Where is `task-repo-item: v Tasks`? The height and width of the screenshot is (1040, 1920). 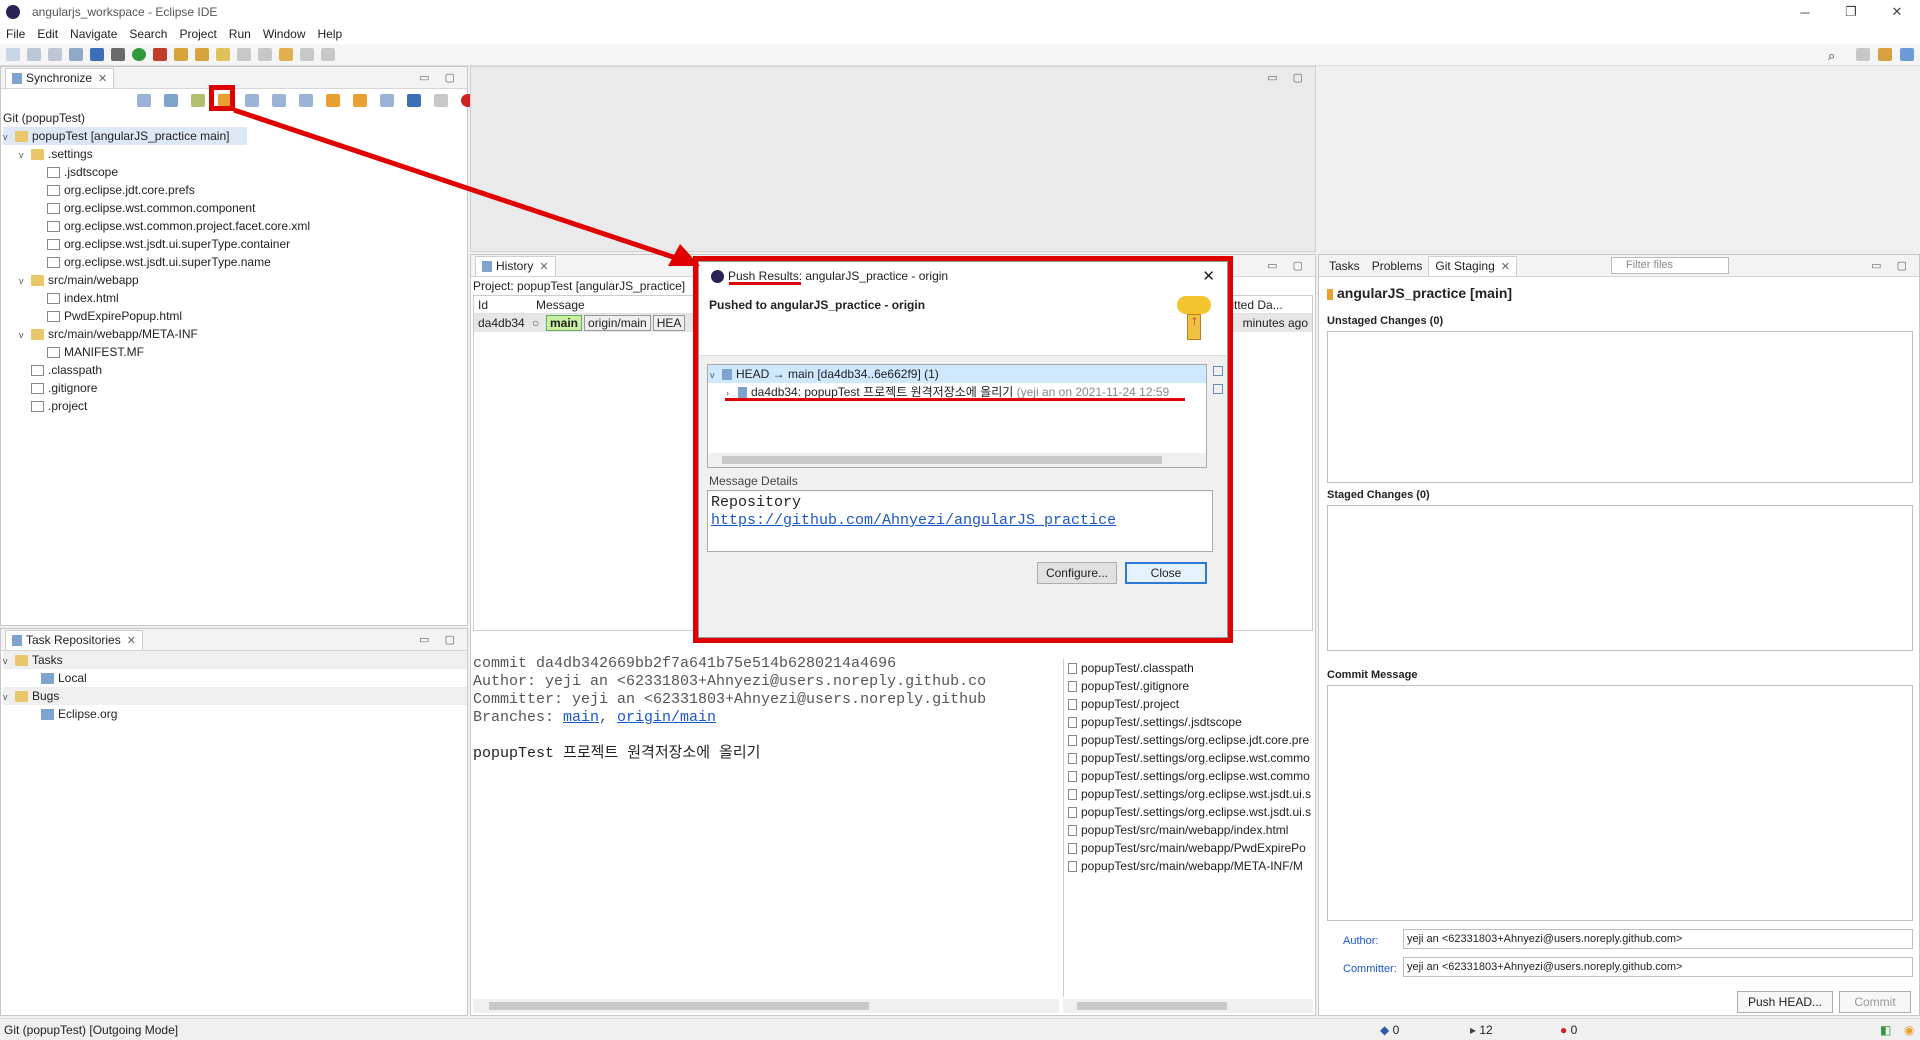
task-repo-item: v Tasks is located at coordinates (235, 660).